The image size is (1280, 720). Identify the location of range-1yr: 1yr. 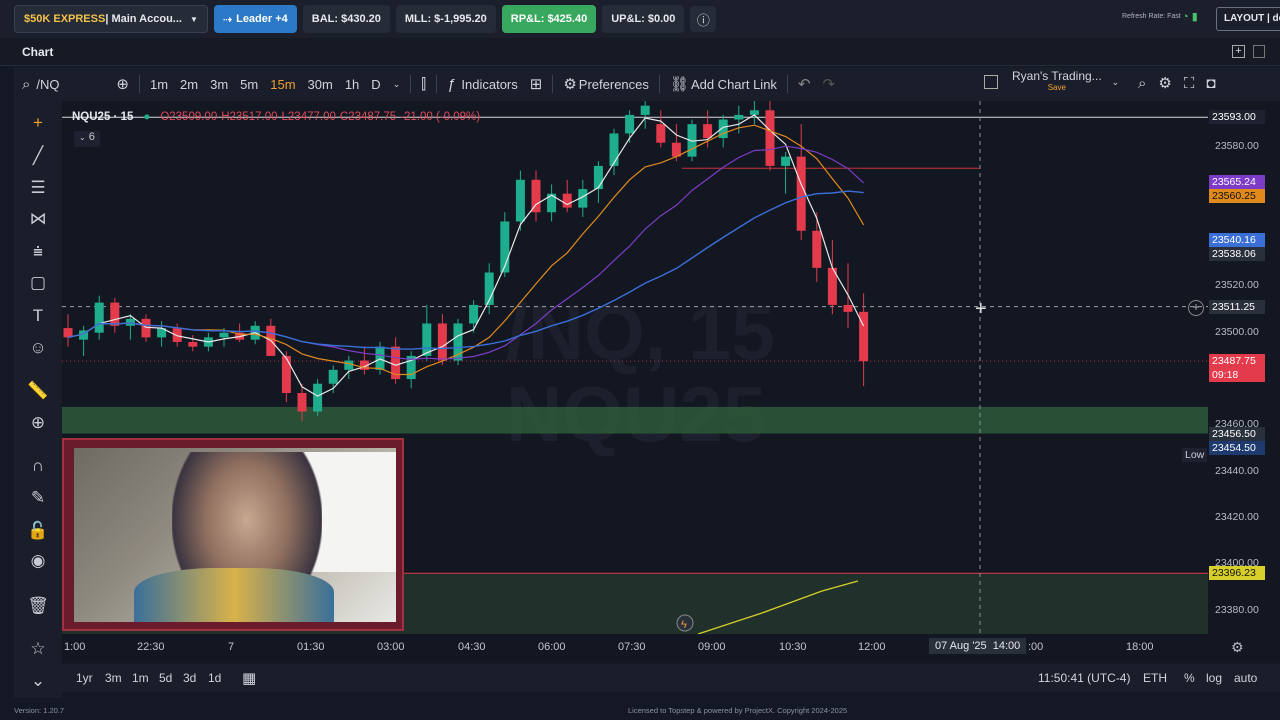
(84, 678).